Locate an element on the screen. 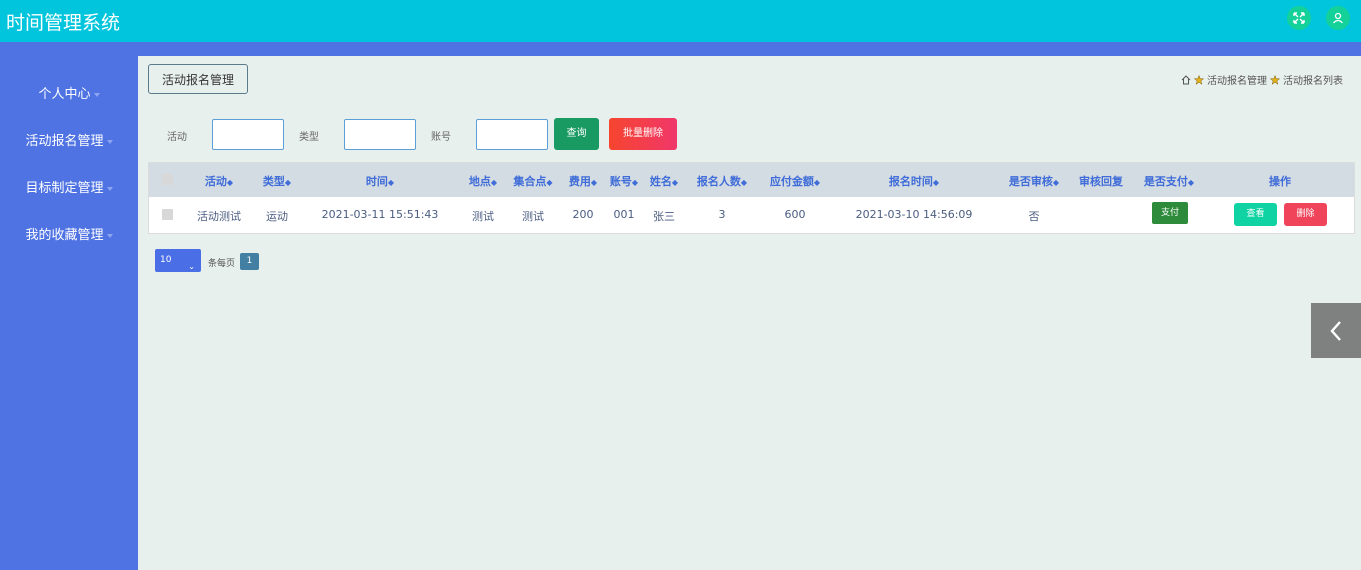 The width and height of the screenshot is (1361, 570). per-page-label: 条每页 is located at coordinates (222, 264).